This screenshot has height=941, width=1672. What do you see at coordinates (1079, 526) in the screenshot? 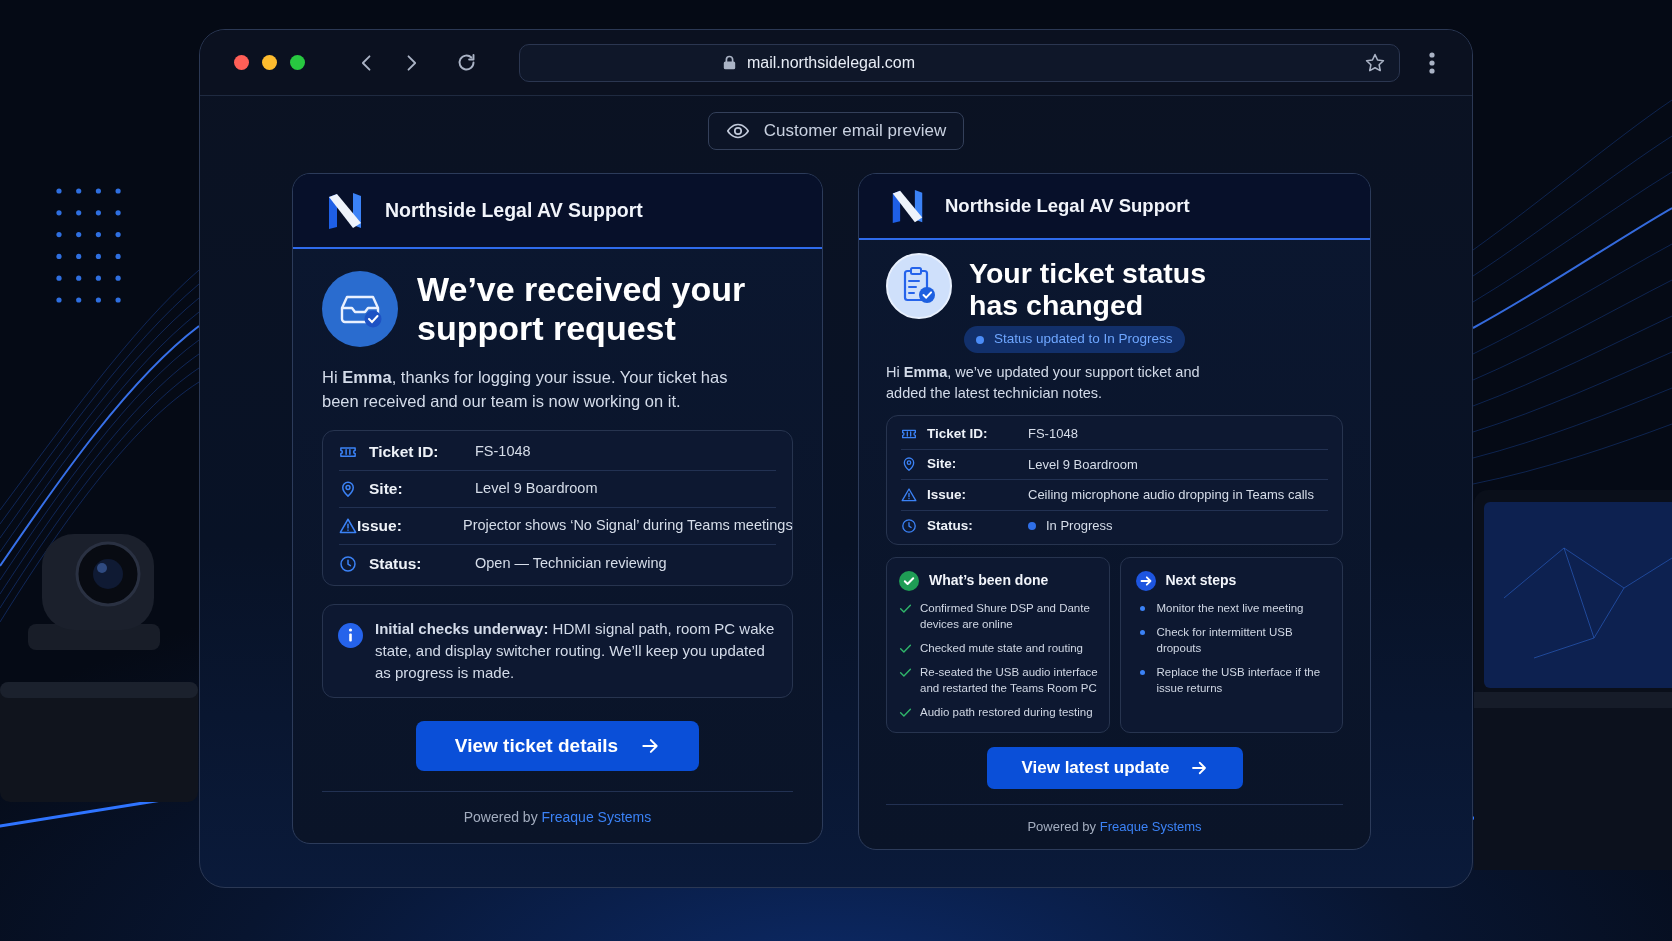
I see `detail-value: In Progress` at bounding box center [1079, 526].